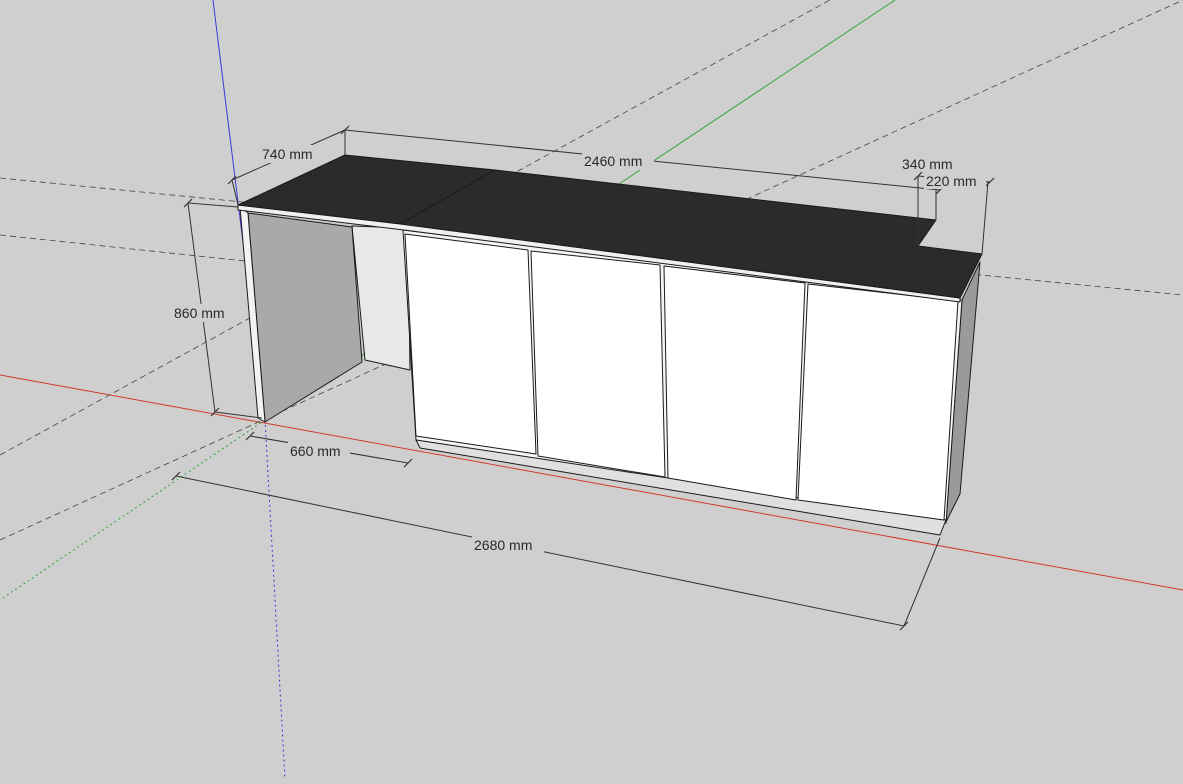  Describe the element at coordinates (305, 317) in the screenshot. I see `left-leg-panel` at that location.